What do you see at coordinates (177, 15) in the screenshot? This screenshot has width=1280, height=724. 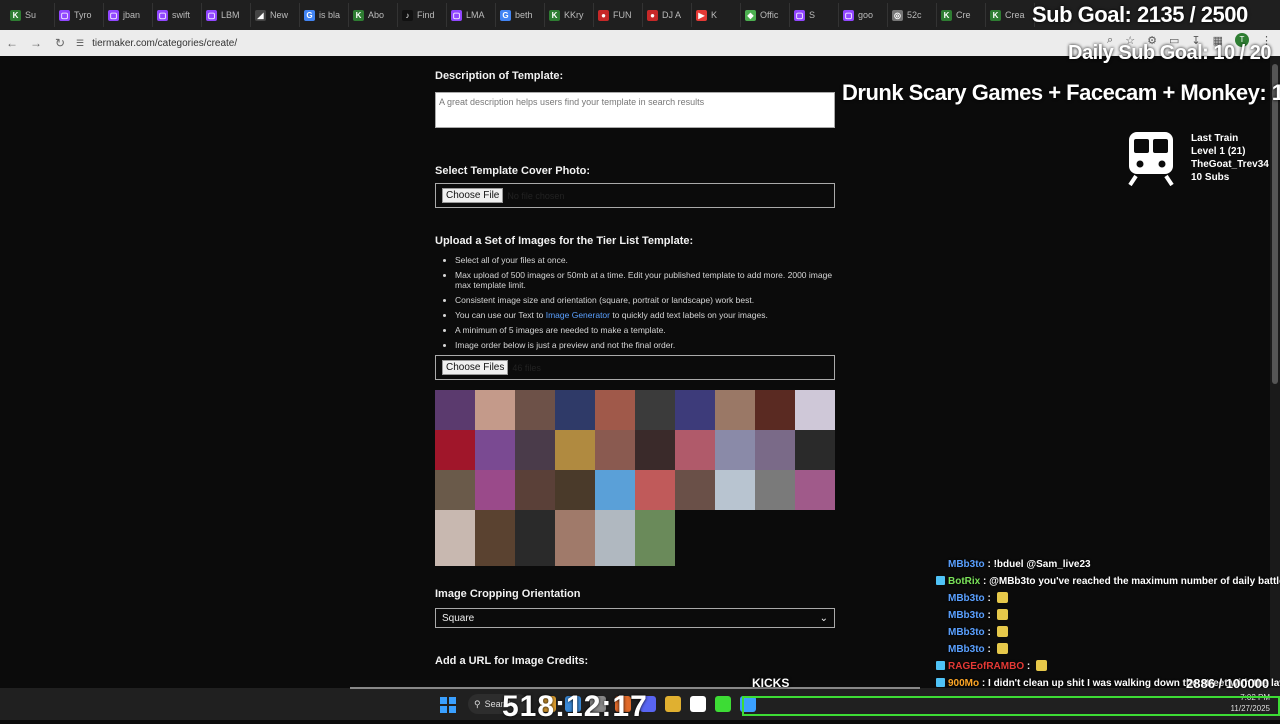 I see `browser-tab: ▢ swift` at bounding box center [177, 15].